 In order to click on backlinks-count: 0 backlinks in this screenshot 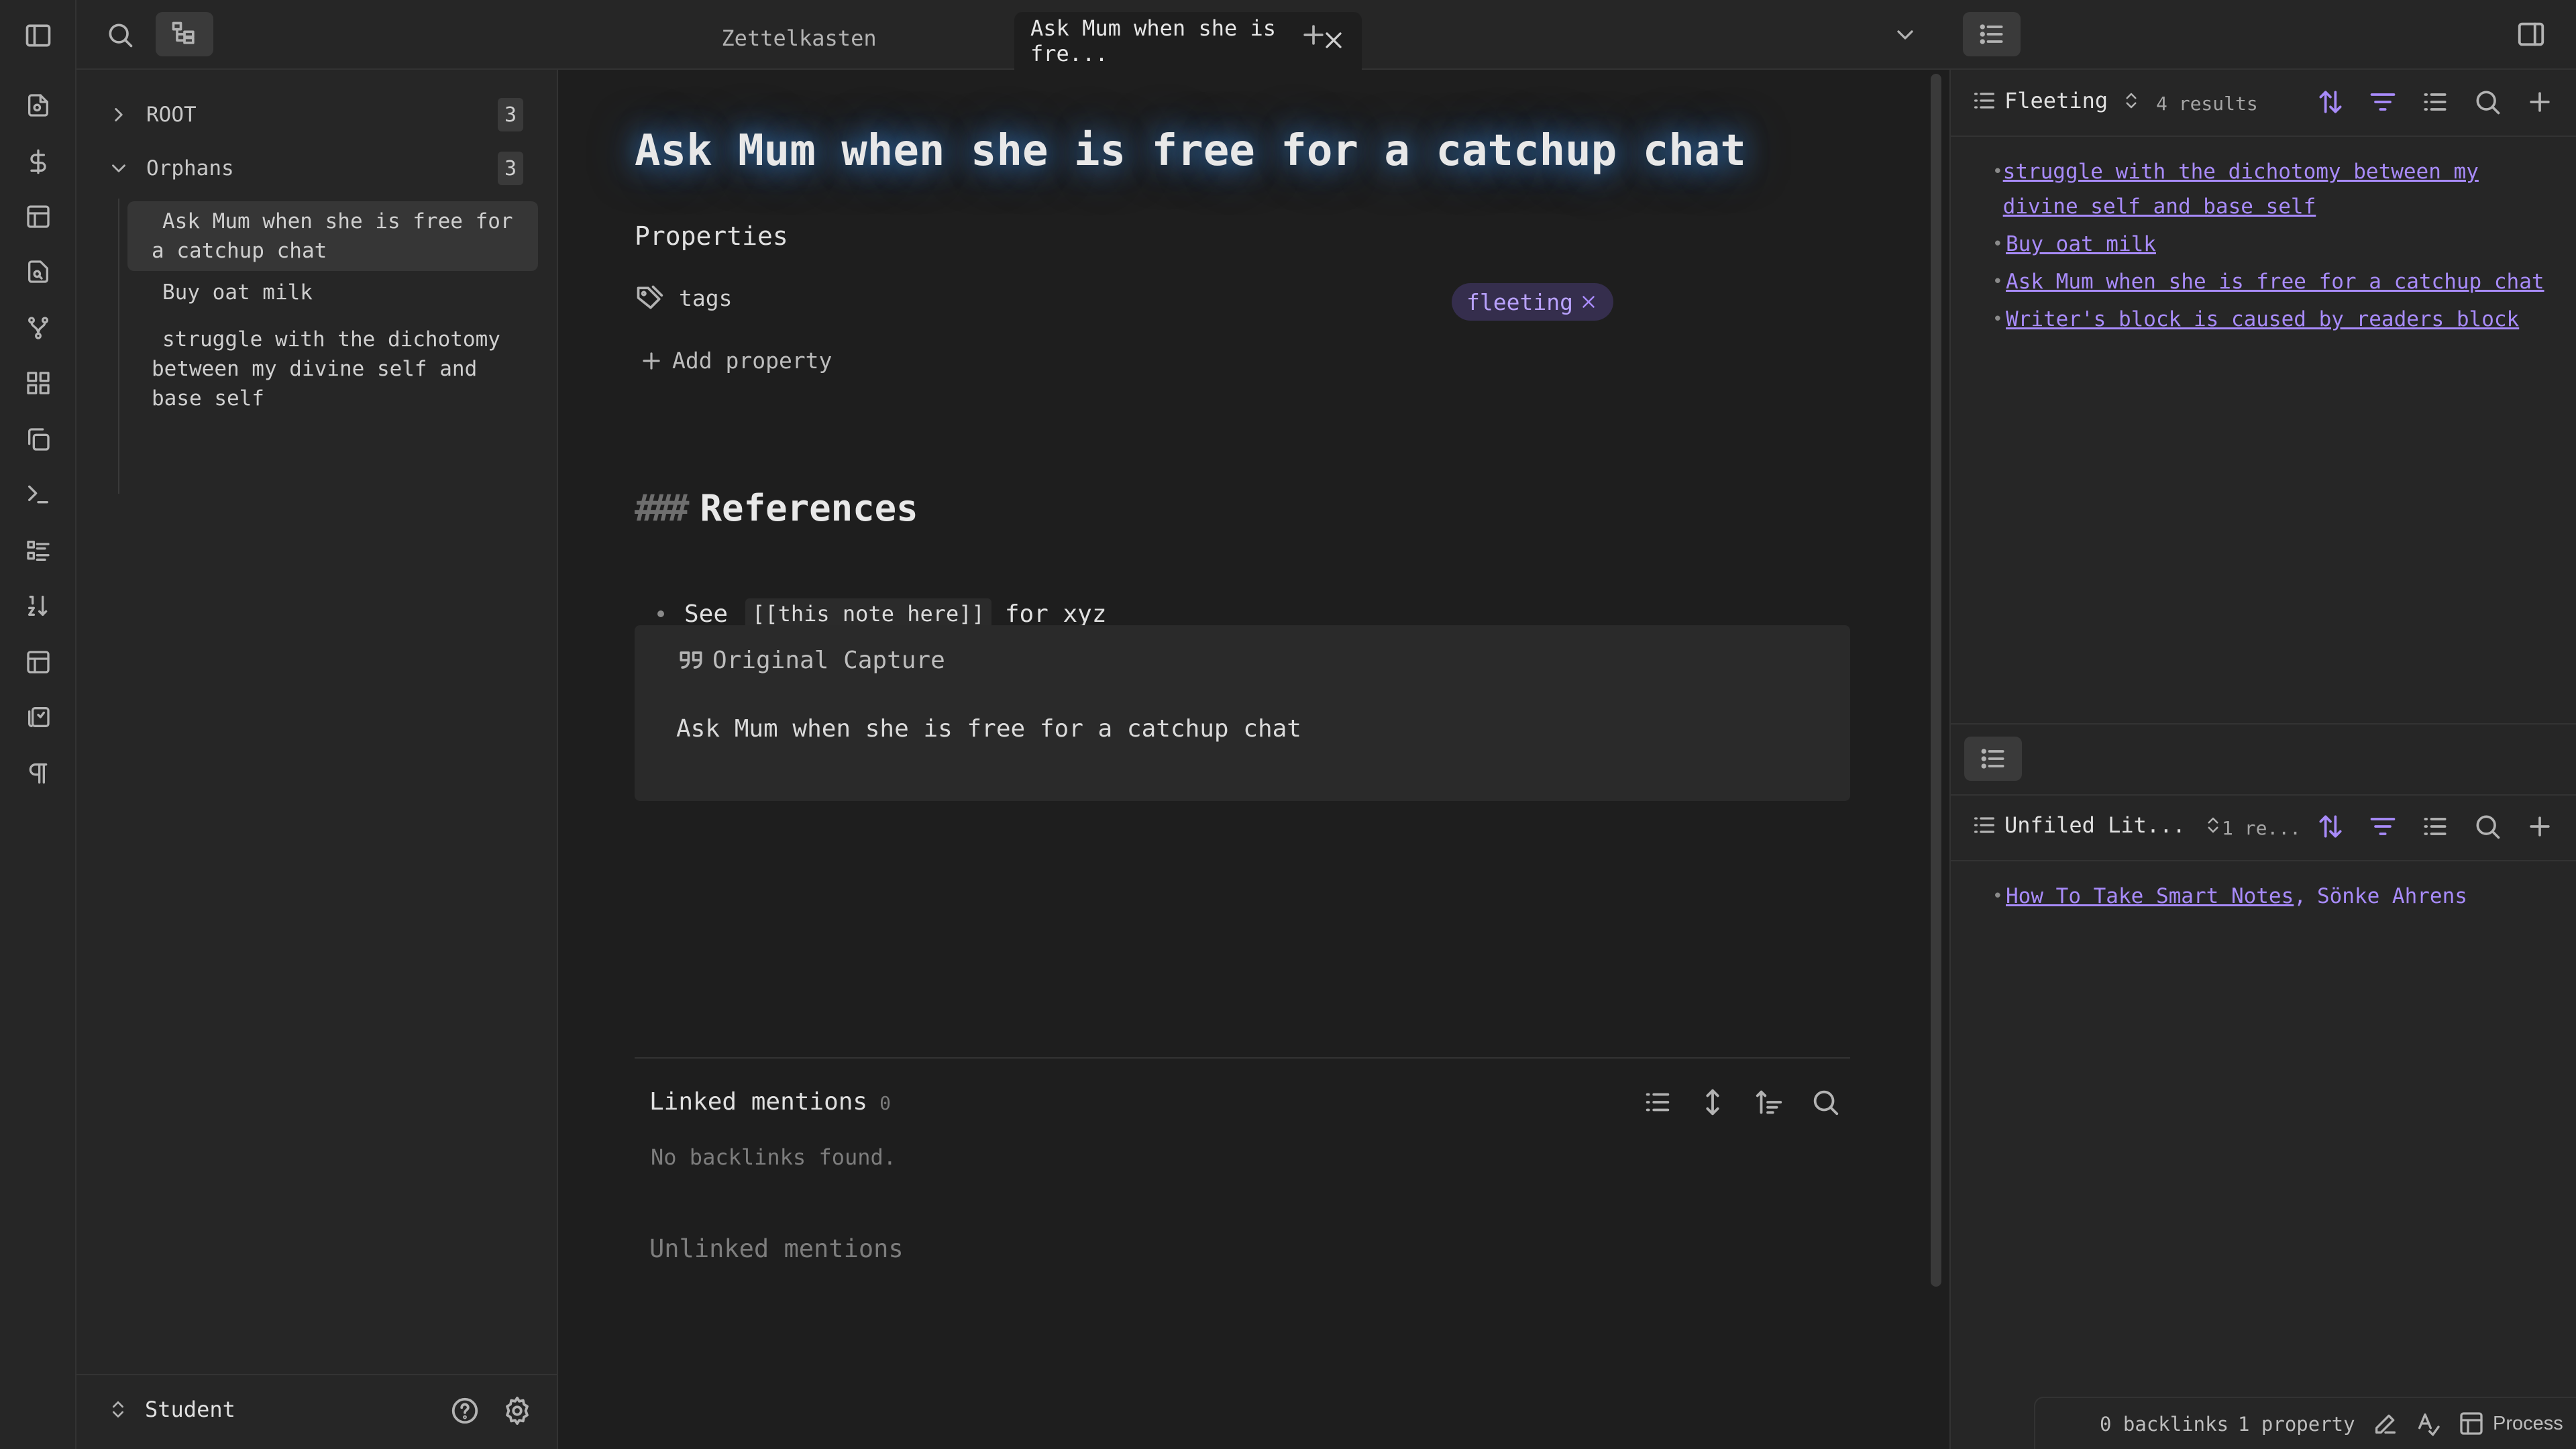, I will do `click(2164, 1424)`.